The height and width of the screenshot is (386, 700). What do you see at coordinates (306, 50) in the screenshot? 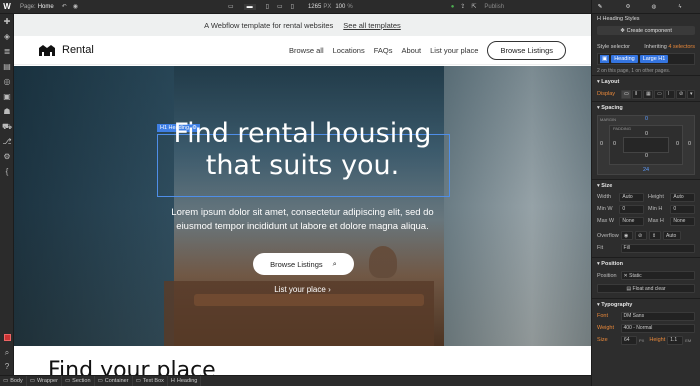
I see `nav-link-browse-all: Browse all` at bounding box center [306, 50].